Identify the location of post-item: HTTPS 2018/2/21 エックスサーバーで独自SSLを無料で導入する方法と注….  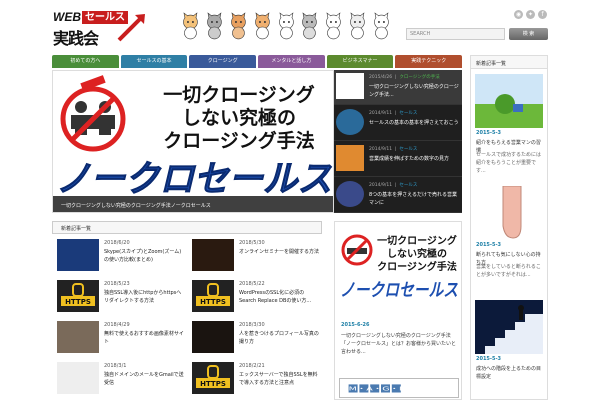
(254, 379).